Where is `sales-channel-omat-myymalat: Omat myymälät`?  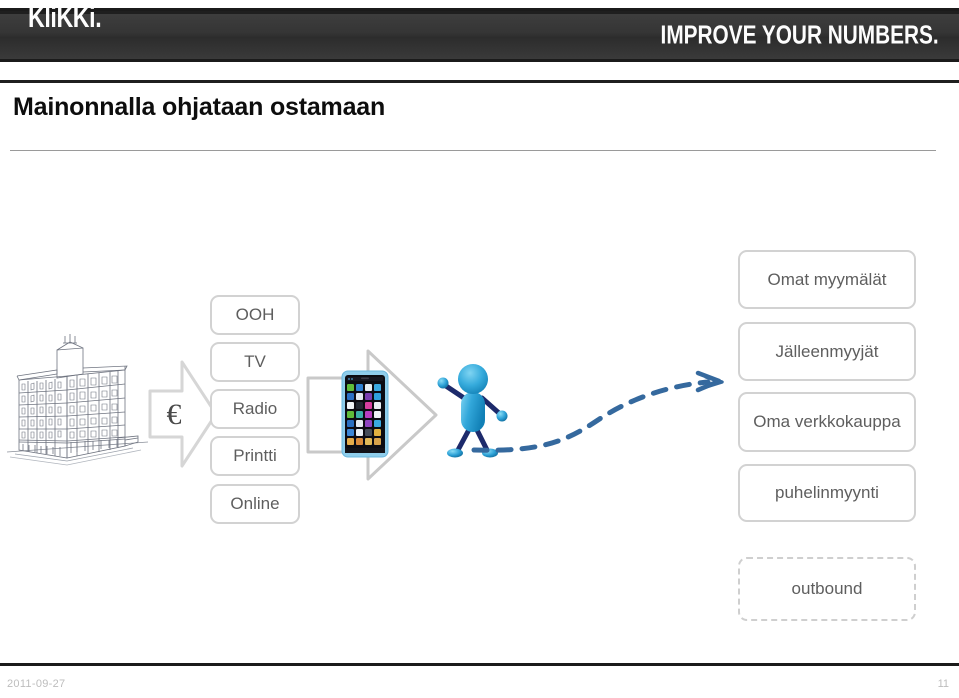 sales-channel-omat-myymalat: Omat myymälät is located at coordinates (827, 279).